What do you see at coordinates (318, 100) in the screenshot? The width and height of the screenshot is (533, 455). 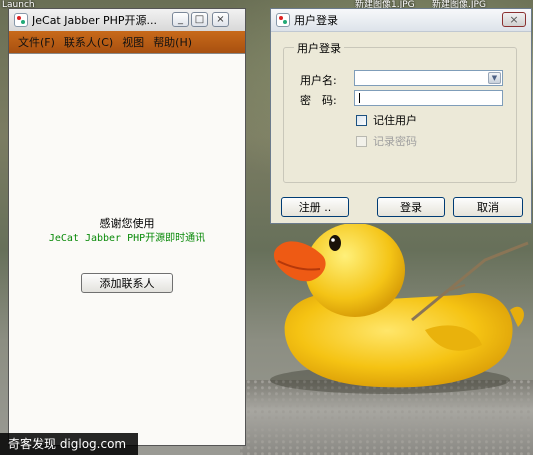 I see `password-label: 密 码:` at bounding box center [318, 100].